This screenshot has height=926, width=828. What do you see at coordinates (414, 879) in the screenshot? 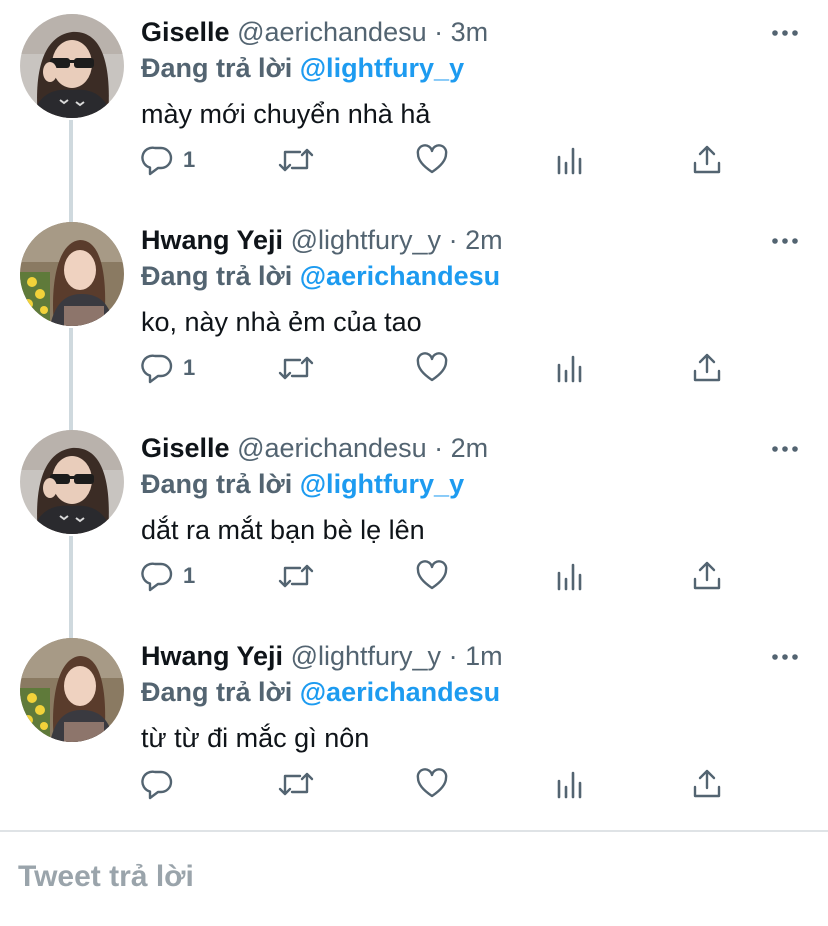
I see `reply-input: Tweet trả lời` at bounding box center [414, 879].